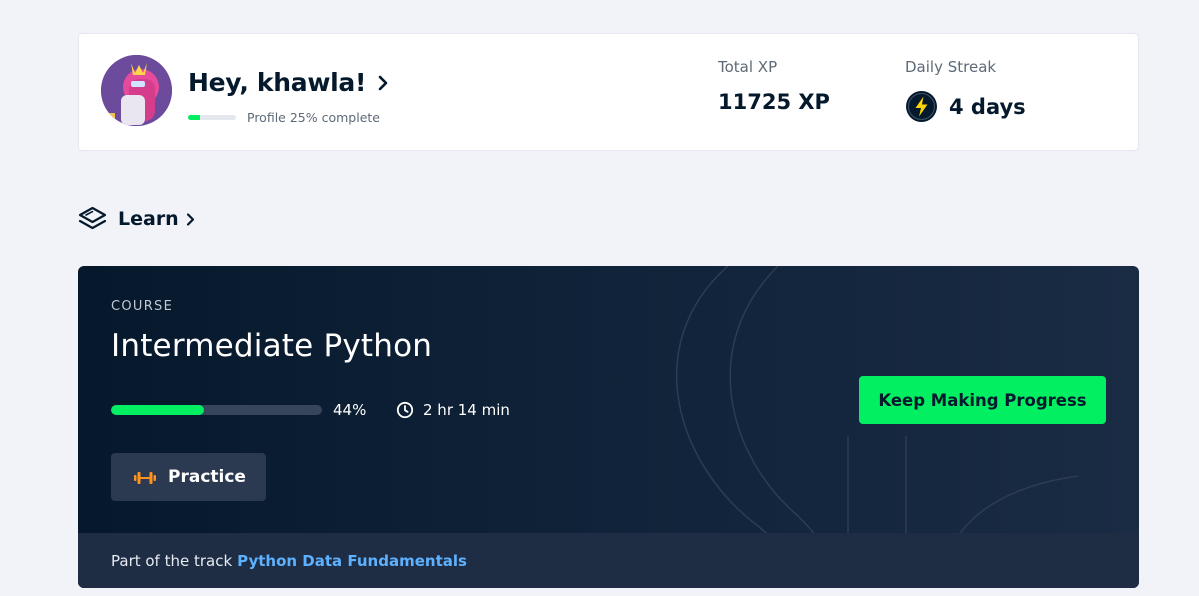 Image resolution: width=1199 pixels, height=596 pixels. What do you see at coordinates (216, 410) in the screenshot?
I see `course-progress-bar` at bounding box center [216, 410].